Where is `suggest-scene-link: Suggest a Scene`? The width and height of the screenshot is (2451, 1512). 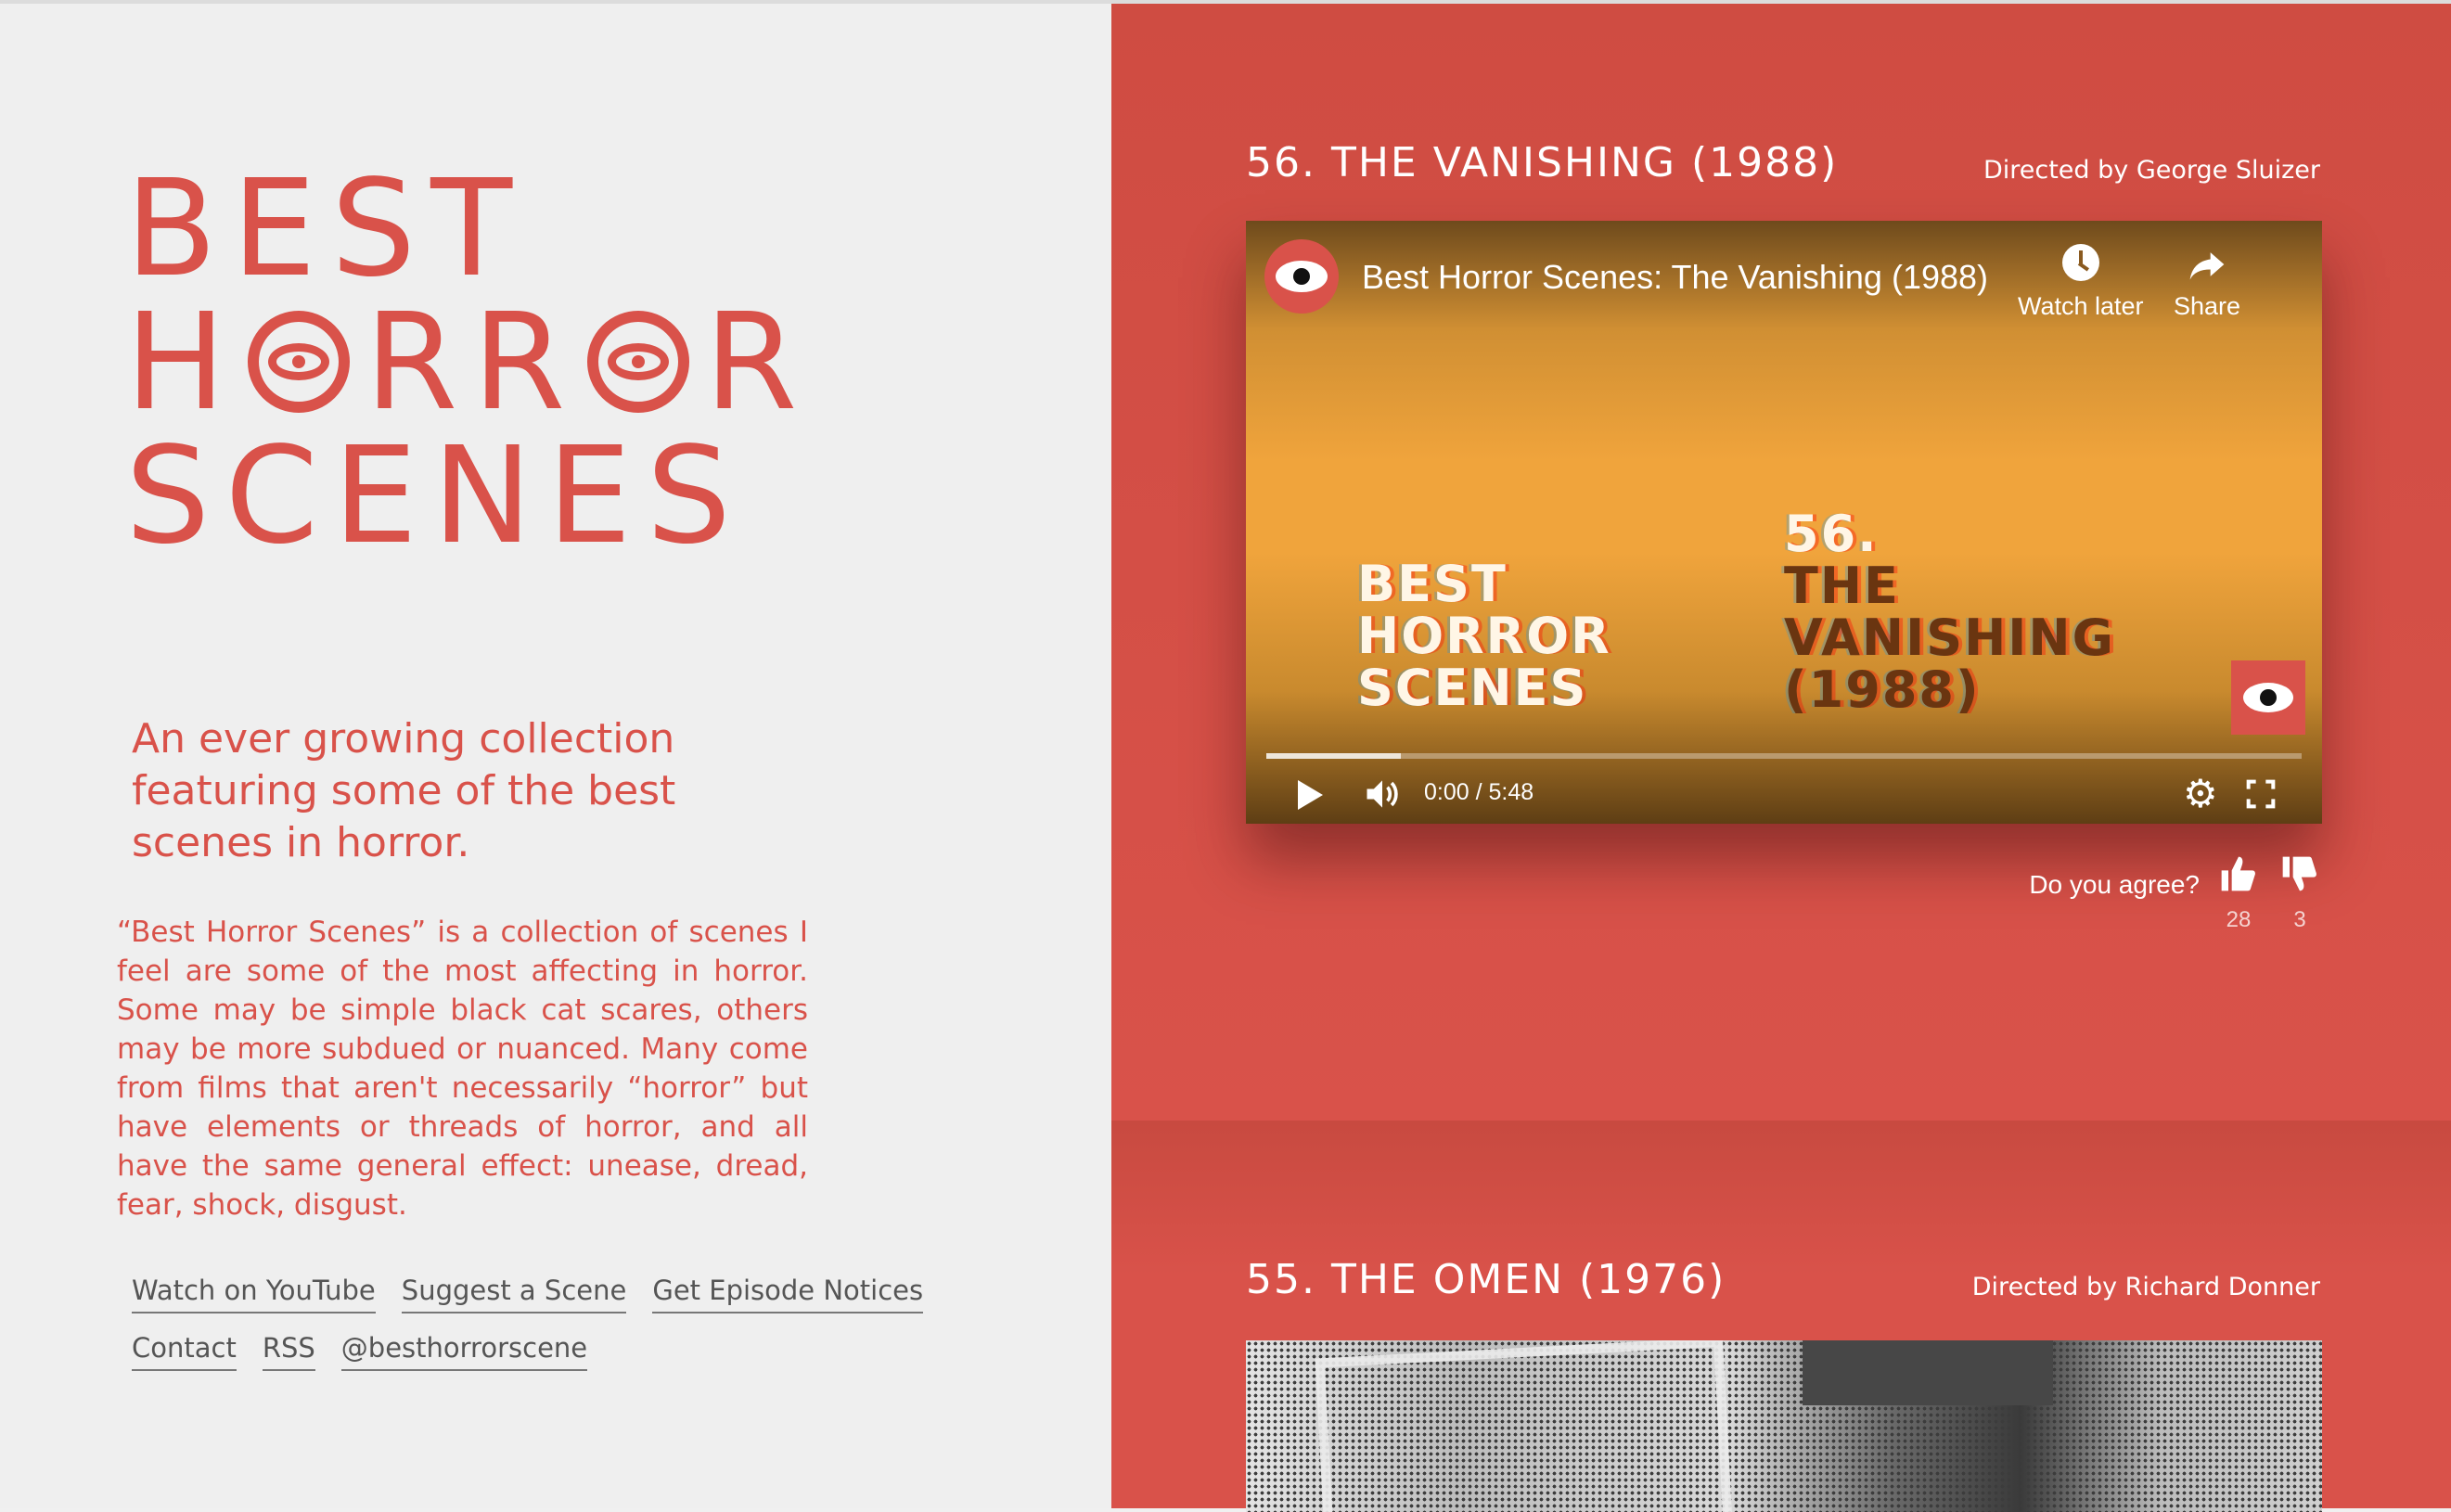
suggest-scene-link: Suggest a Scene is located at coordinates (514, 1294).